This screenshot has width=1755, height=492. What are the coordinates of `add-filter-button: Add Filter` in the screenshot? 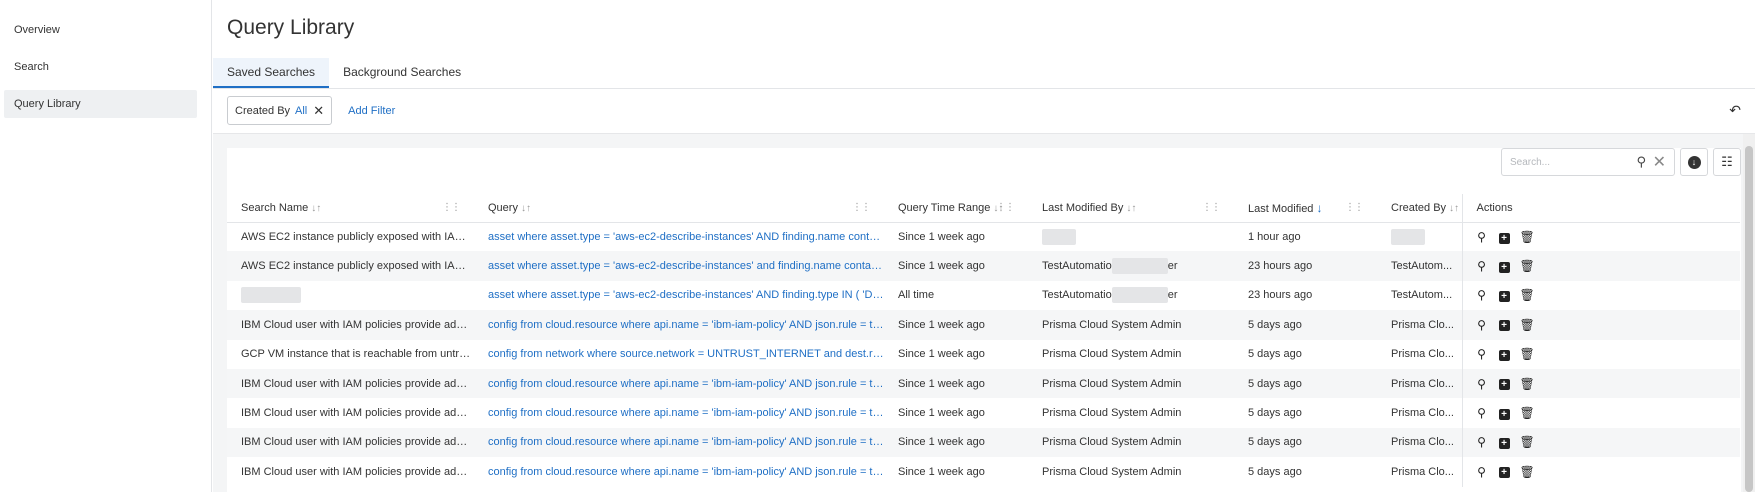 It's located at (371, 111).